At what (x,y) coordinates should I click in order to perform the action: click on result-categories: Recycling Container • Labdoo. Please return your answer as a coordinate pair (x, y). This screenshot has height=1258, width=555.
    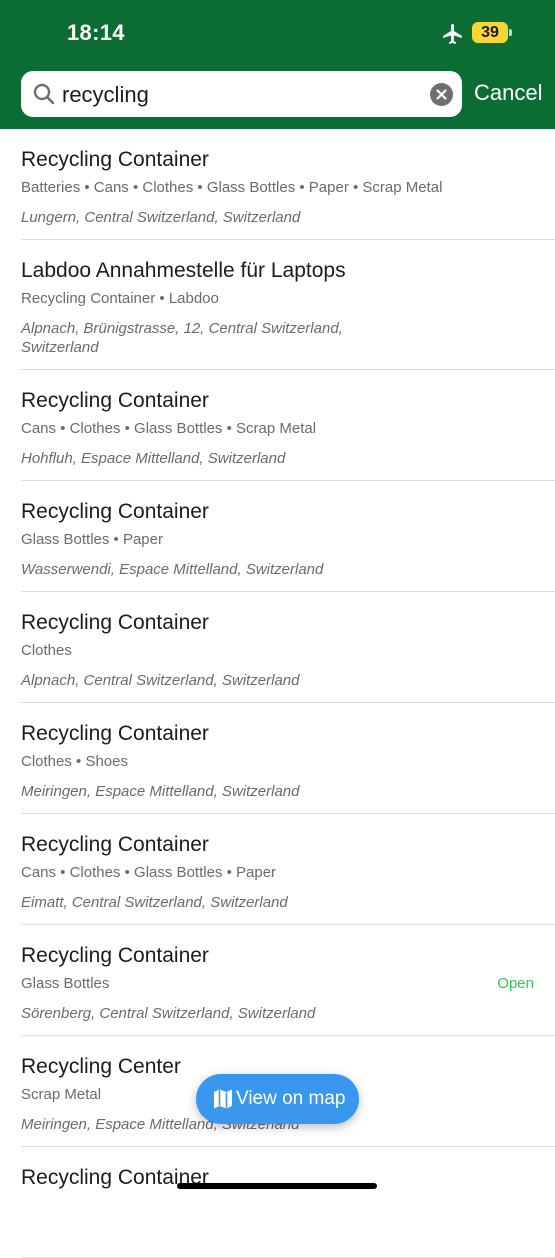
    Looking at the image, I should click on (120, 298).